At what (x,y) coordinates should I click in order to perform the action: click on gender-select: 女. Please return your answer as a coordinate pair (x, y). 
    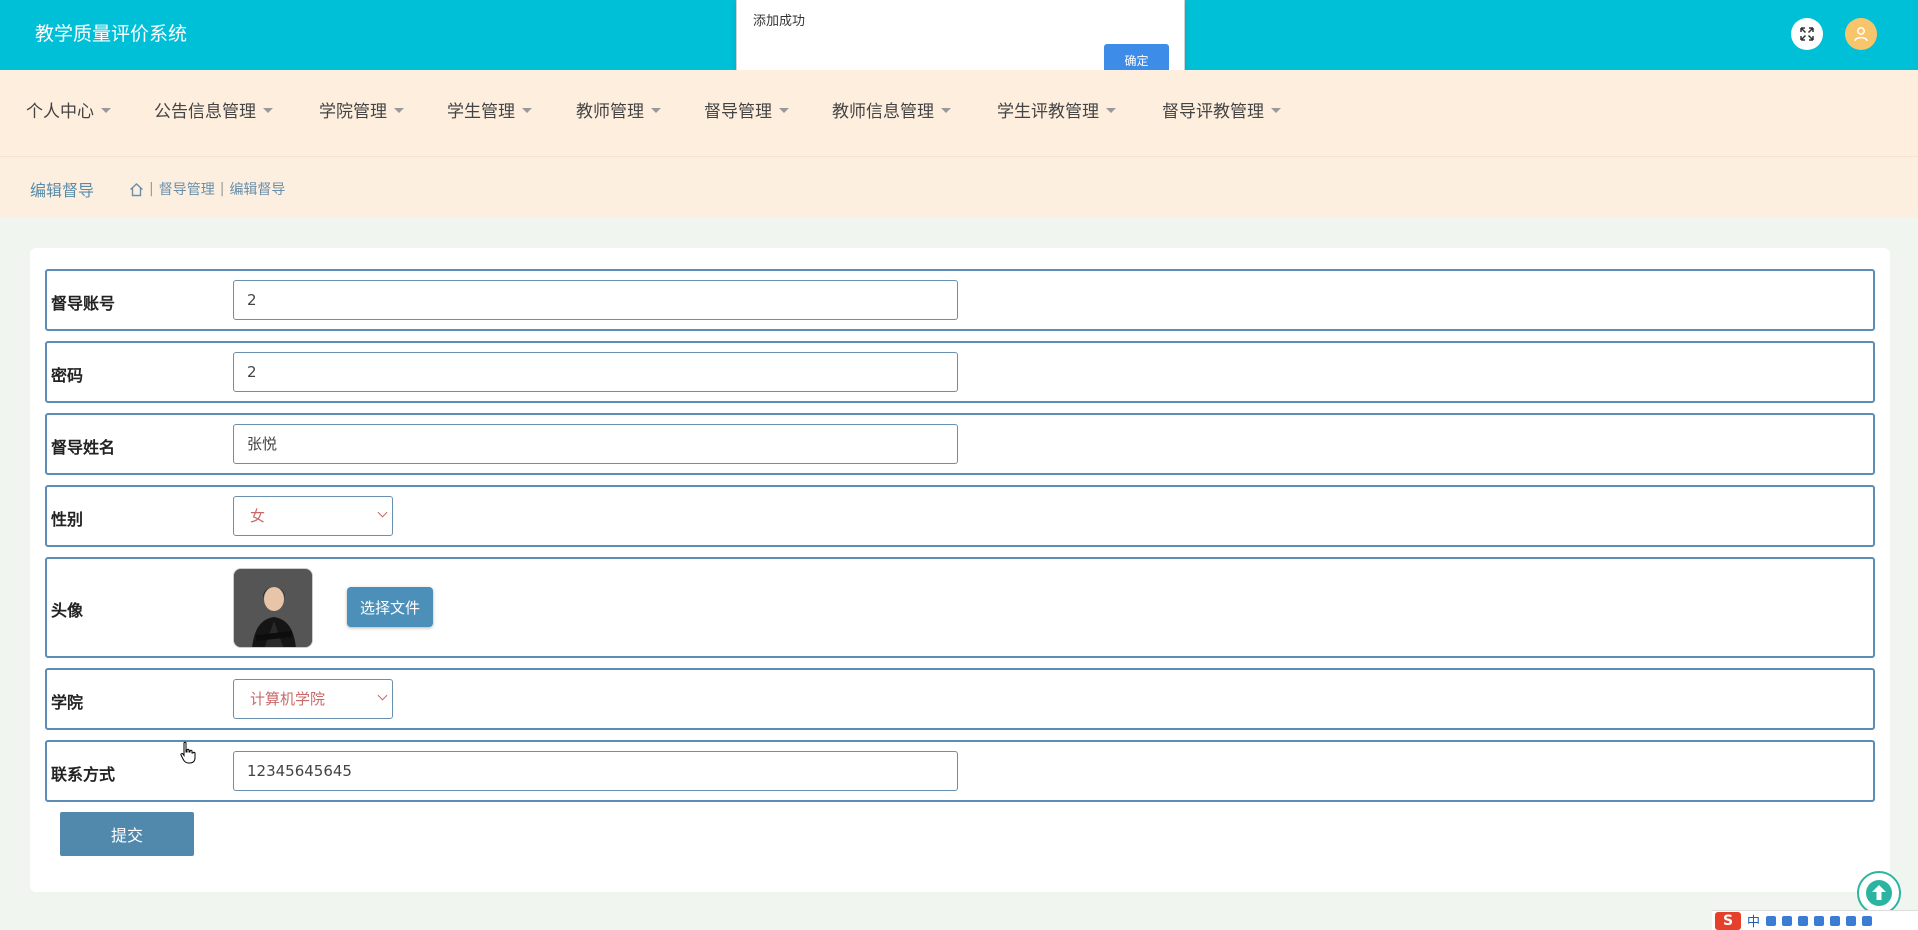
    Looking at the image, I should click on (313, 516).